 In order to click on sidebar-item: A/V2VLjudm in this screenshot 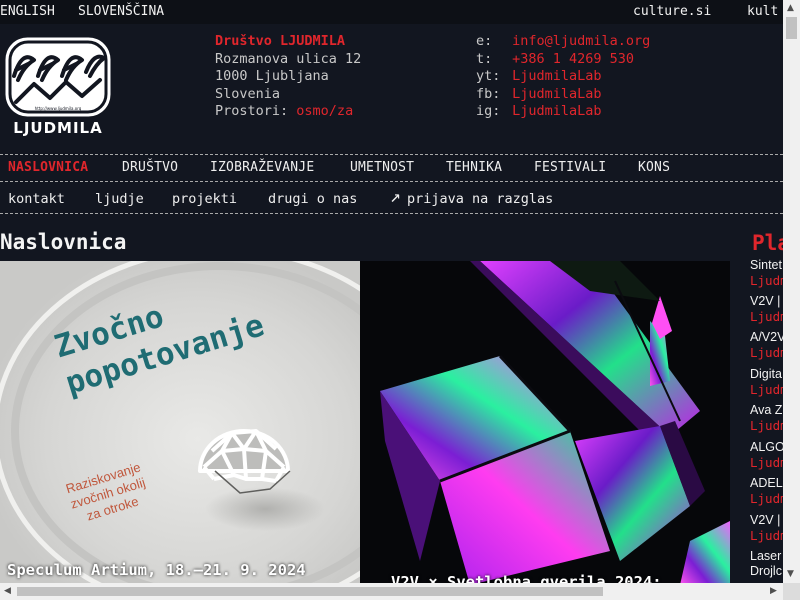, I will do `click(766, 345)`.